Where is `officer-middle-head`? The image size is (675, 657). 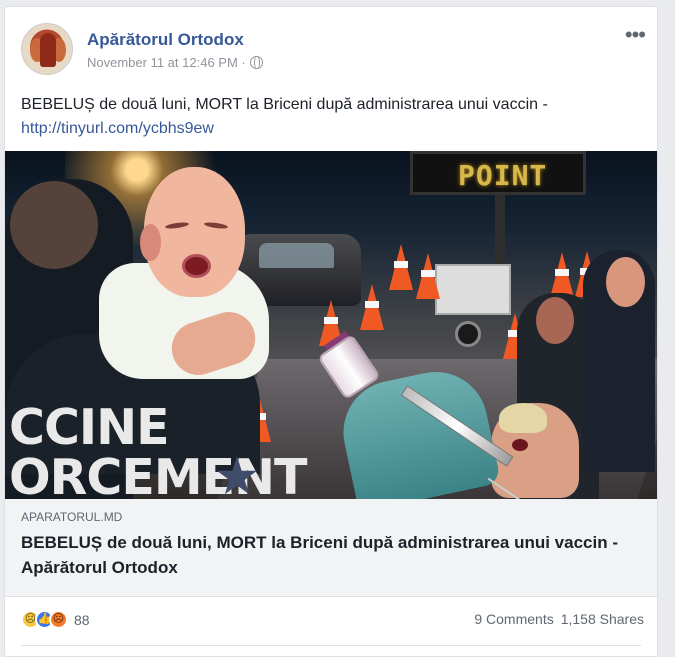 officer-middle-head is located at coordinates (555, 320).